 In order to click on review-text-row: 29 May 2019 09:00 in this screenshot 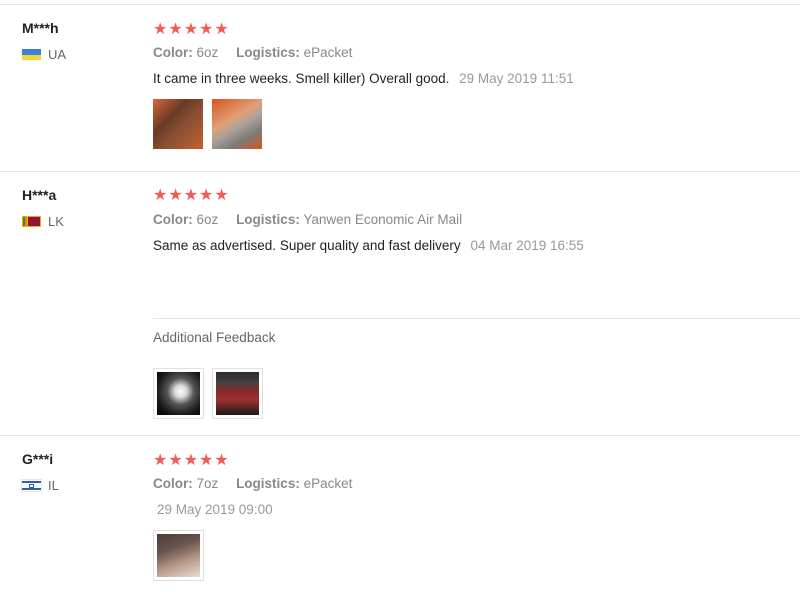, I will do `click(213, 509)`.